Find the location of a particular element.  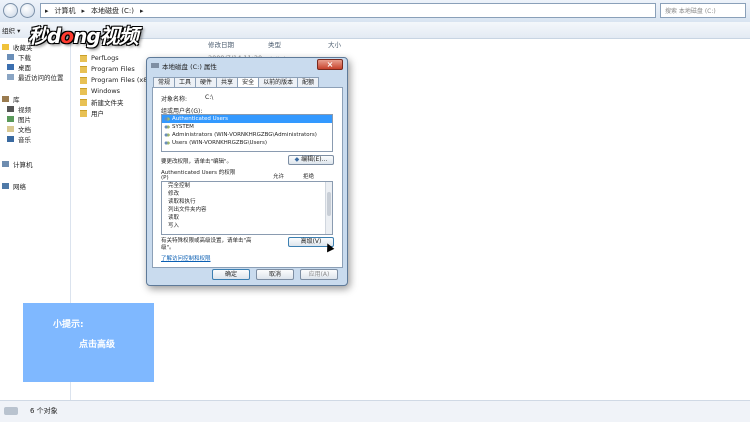

dialog-title: 本地磁盘 (C:) 属性 is located at coordinates (189, 66).